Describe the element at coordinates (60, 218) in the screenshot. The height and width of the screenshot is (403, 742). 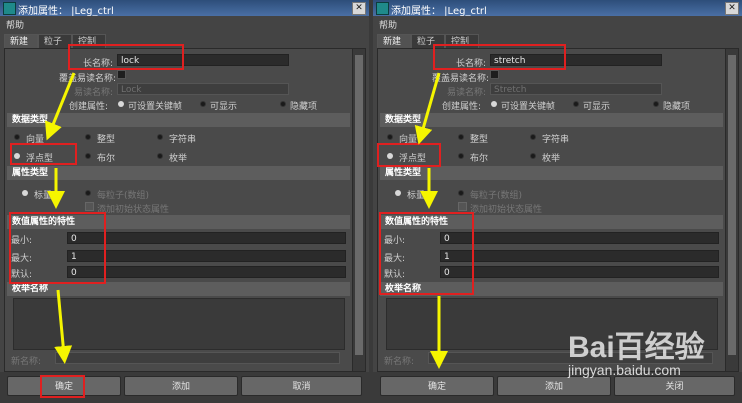
I see `guide-arrows` at that location.